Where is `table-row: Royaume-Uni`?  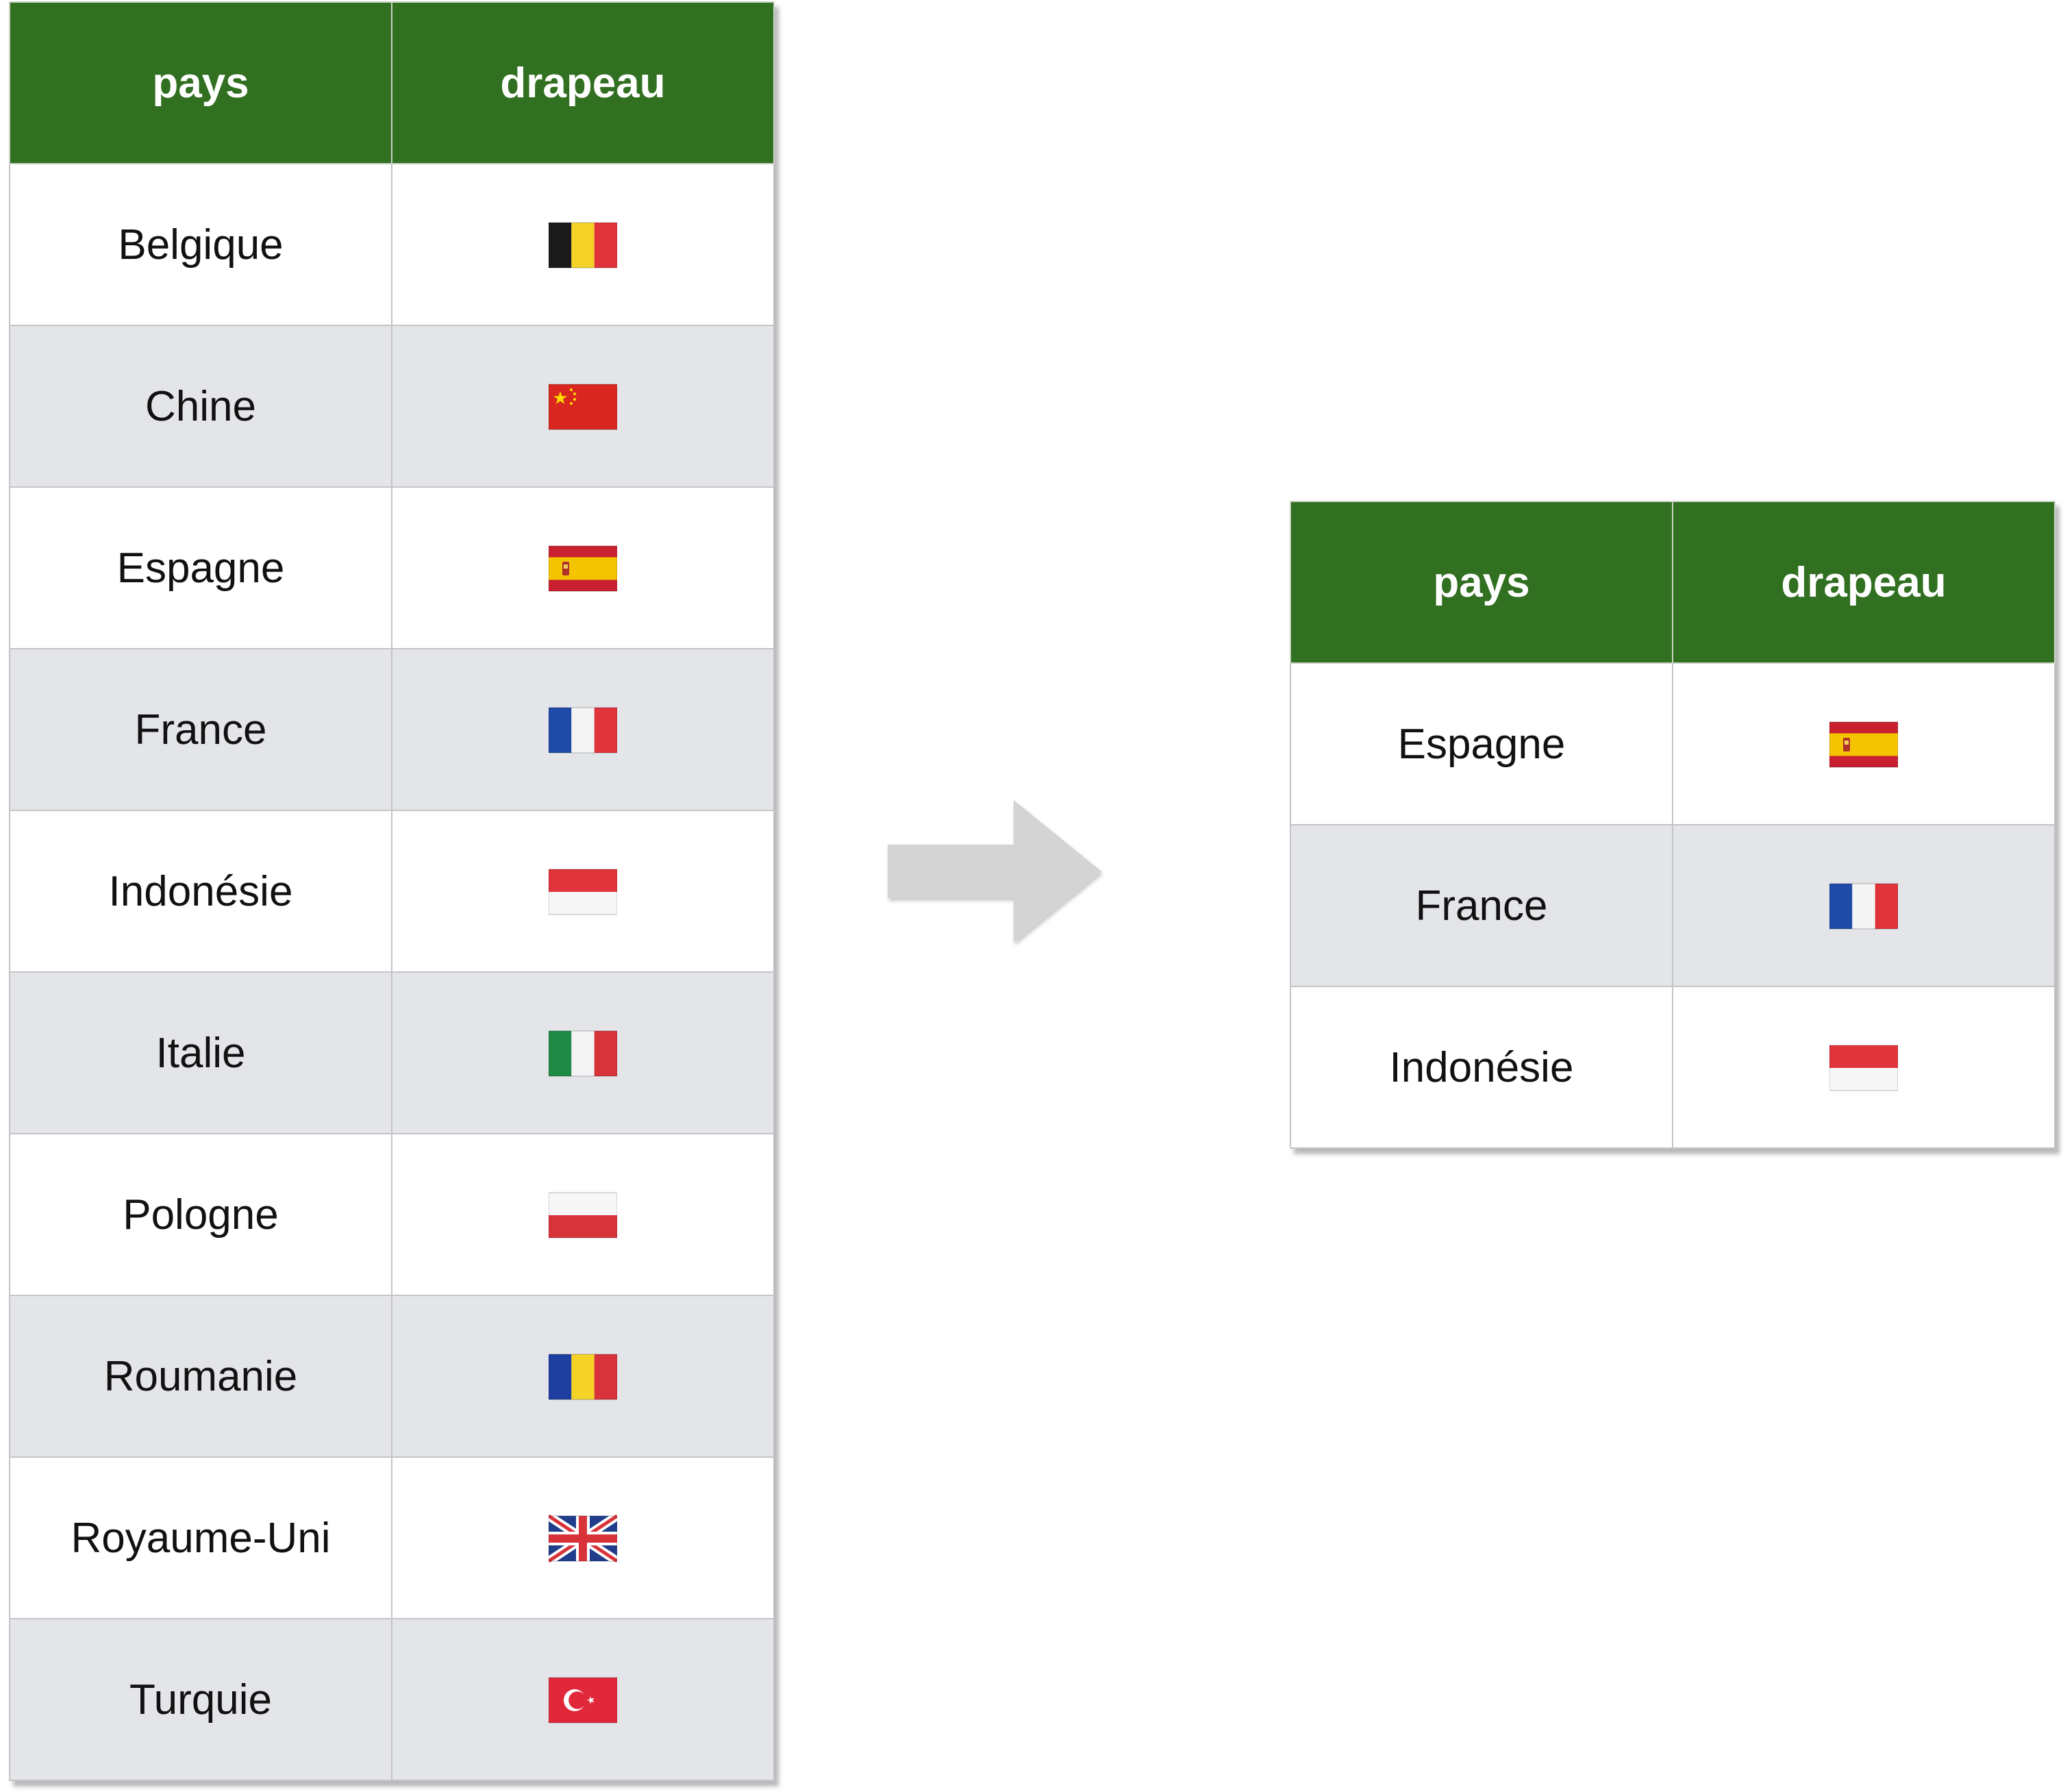 table-row: Royaume-Uni is located at coordinates (392, 1537).